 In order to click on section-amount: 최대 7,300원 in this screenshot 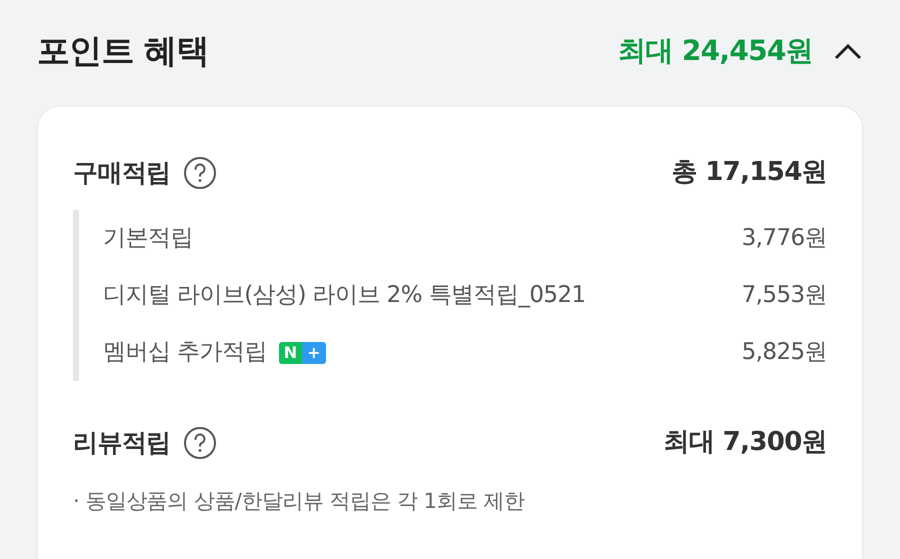, I will do `click(745, 442)`.